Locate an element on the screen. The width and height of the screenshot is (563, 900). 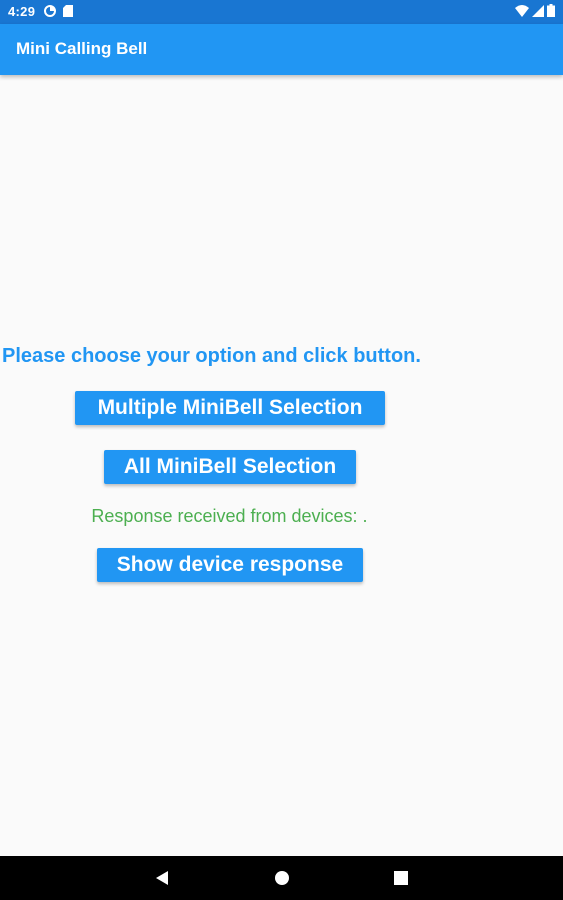
navigation-bar is located at coordinates (281, 878).